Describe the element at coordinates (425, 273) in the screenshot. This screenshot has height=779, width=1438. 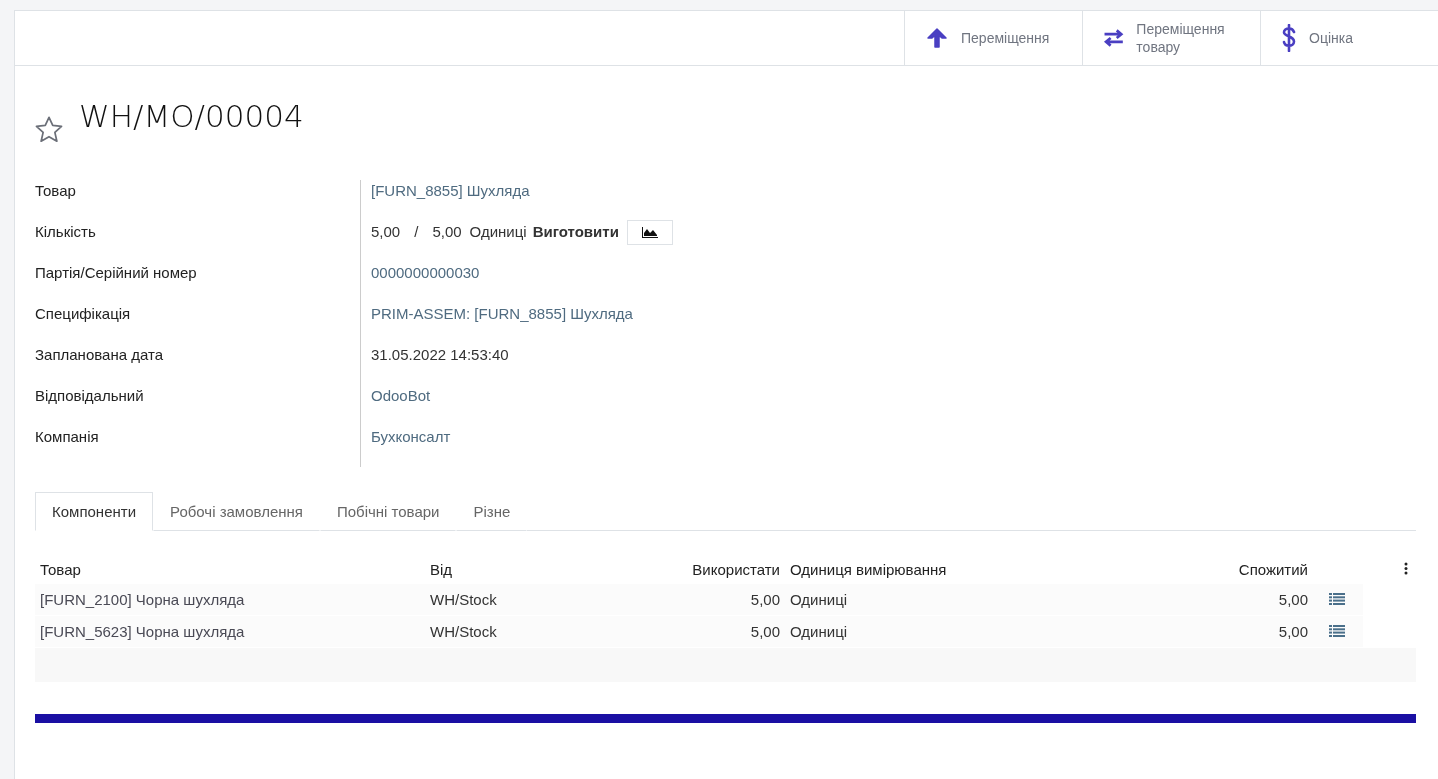
I see `field-link: 0000000000030` at that location.